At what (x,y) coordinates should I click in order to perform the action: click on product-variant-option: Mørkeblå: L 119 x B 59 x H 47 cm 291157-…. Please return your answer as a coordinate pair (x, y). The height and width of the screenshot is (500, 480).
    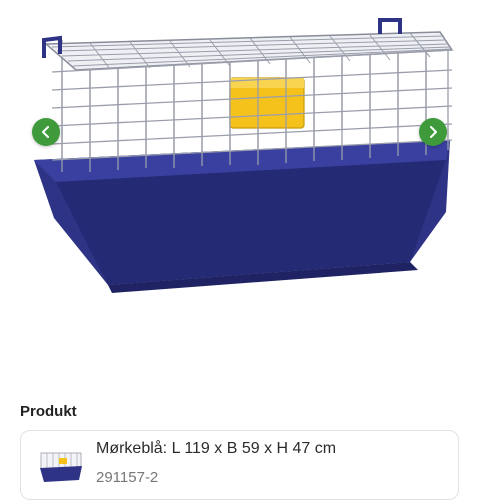
    Looking at the image, I should click on (239, 465).